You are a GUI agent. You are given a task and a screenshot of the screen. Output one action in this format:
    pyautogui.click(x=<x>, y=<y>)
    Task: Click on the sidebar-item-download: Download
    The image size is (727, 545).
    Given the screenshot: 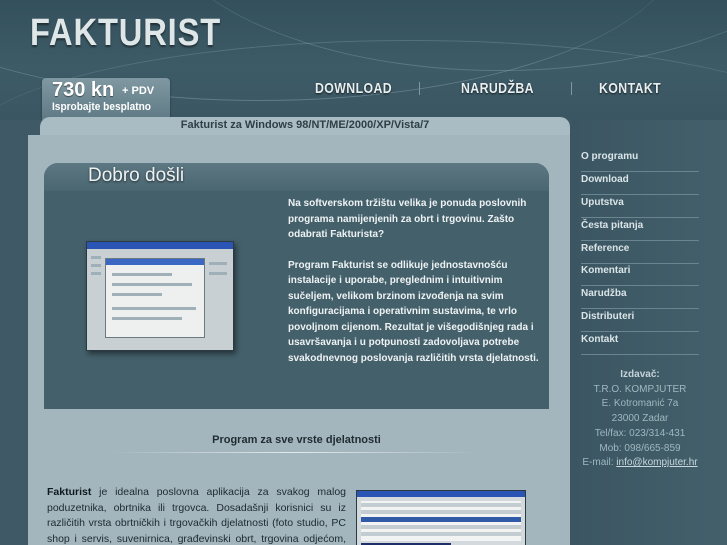 What is the action you would take?
    pyautogui.click(x=640, y=184)
    